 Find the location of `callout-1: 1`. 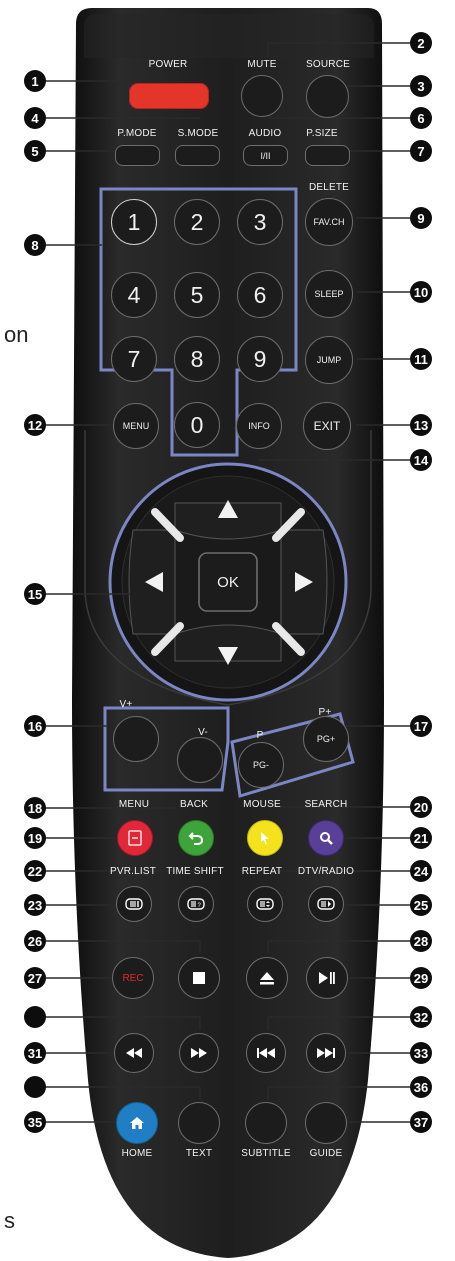

callout-1: 1 is located at coordinates (35, 81).